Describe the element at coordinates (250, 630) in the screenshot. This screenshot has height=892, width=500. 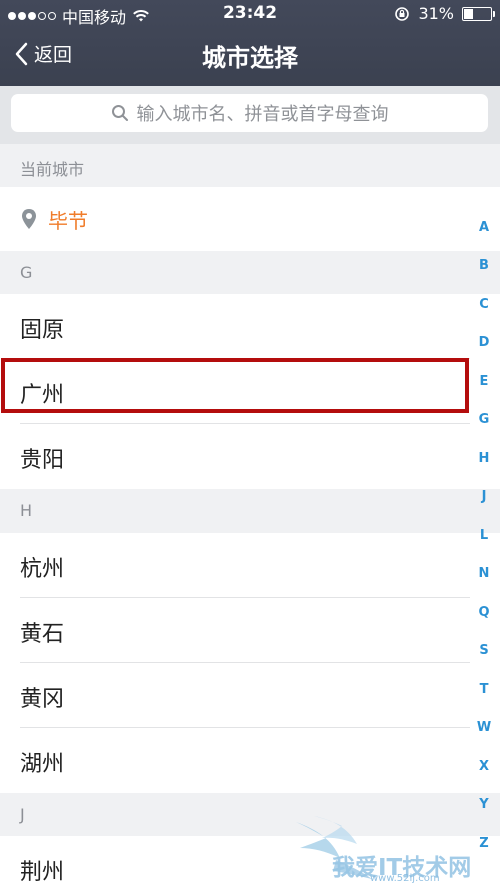
I see `city-row: 黄石` at that location.